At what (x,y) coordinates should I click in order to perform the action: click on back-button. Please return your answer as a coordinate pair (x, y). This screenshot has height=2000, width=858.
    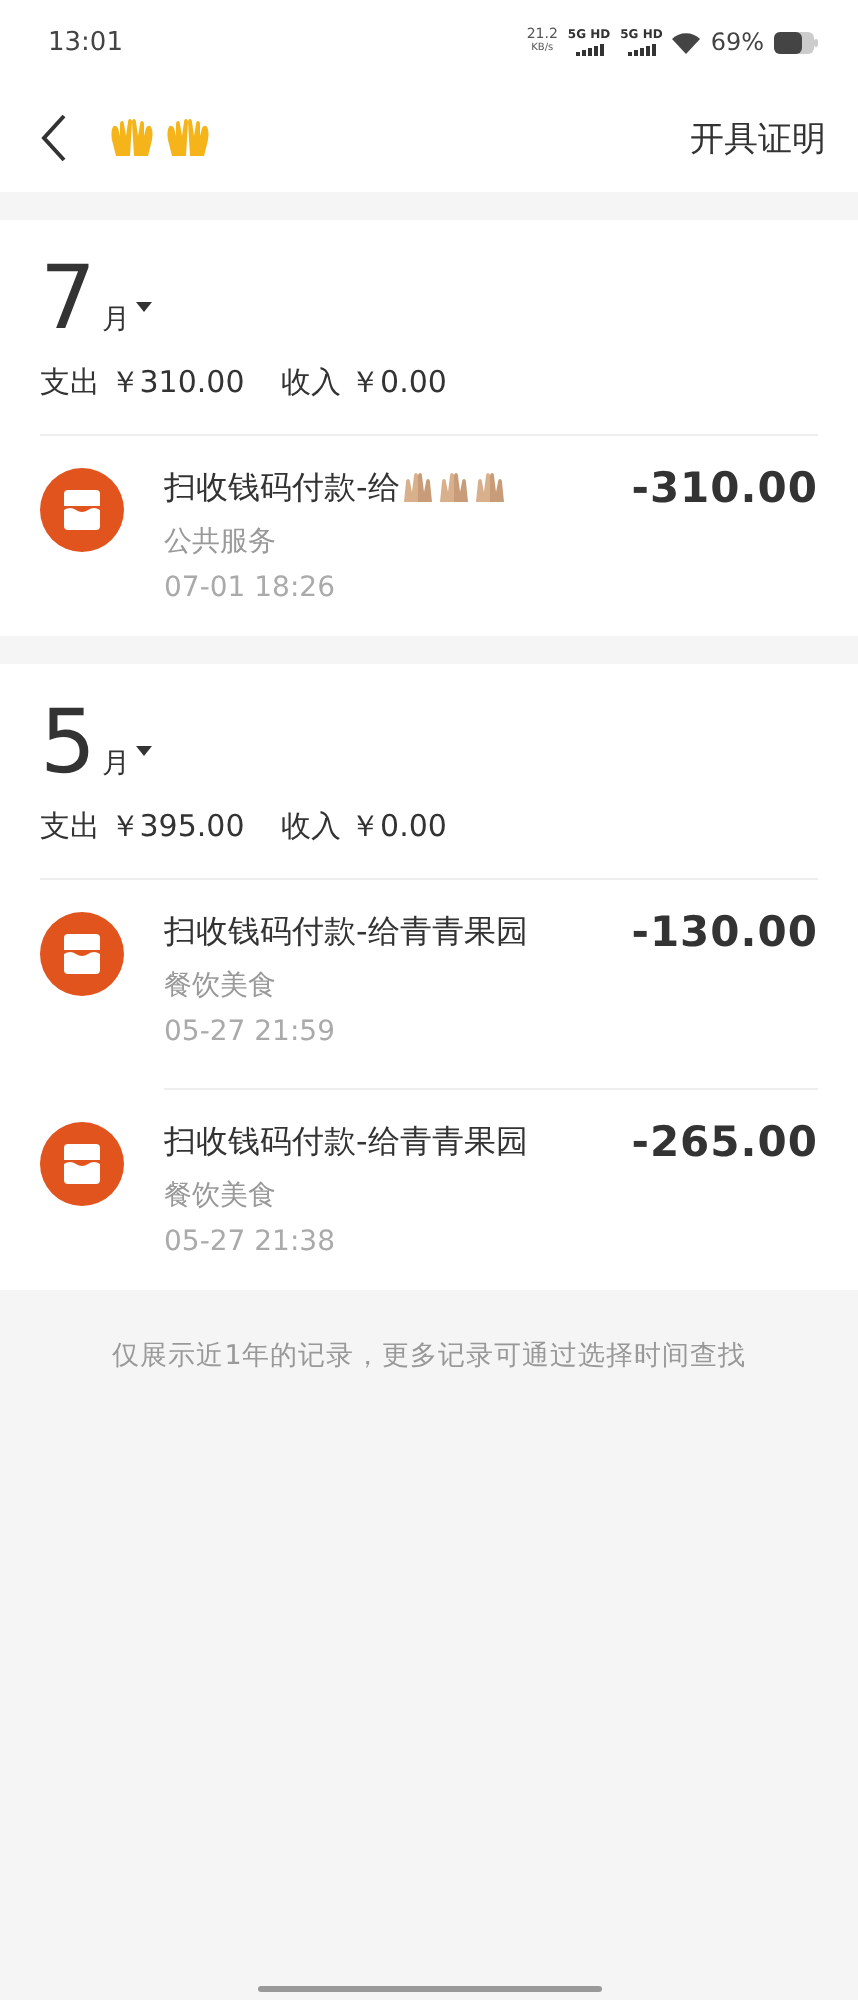
    Looking at the image, I should click on (54, 138).